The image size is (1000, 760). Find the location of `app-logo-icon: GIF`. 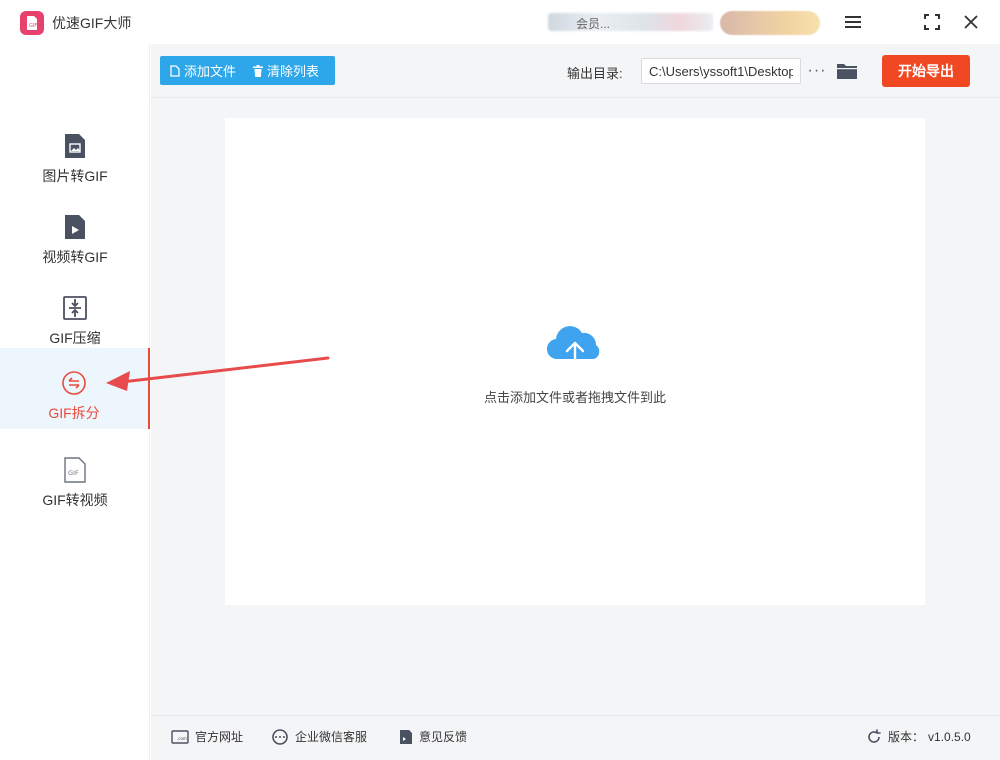

app-logo-icon: GIF is located at coordinates (32, 23).